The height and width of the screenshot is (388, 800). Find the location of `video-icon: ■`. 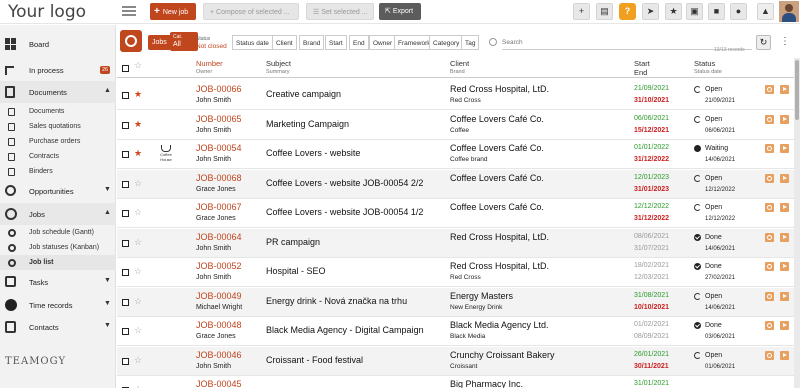

video-icon: ■ is located at coordinates (716, 11).